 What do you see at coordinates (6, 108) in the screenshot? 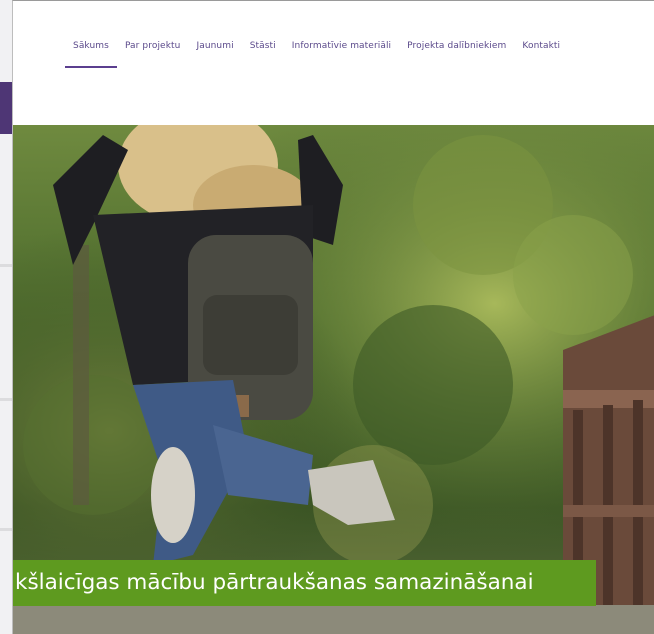
I see `background-header-strip` at bounding box center [6, 108].